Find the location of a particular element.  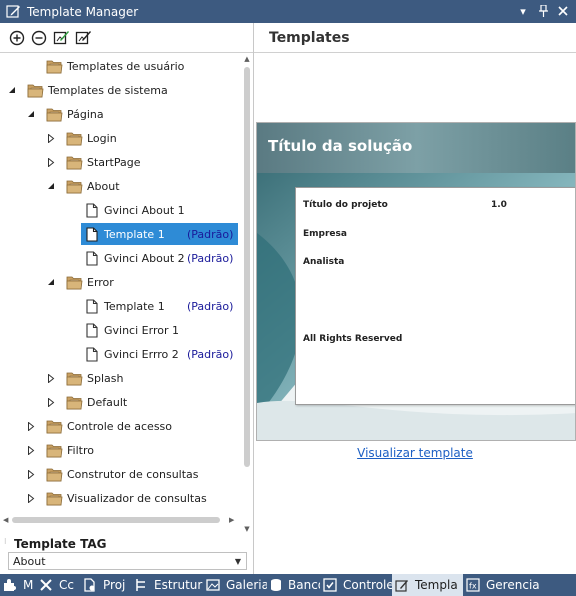

bottom-tab-label: Templa is located at coordinates (436, 585).